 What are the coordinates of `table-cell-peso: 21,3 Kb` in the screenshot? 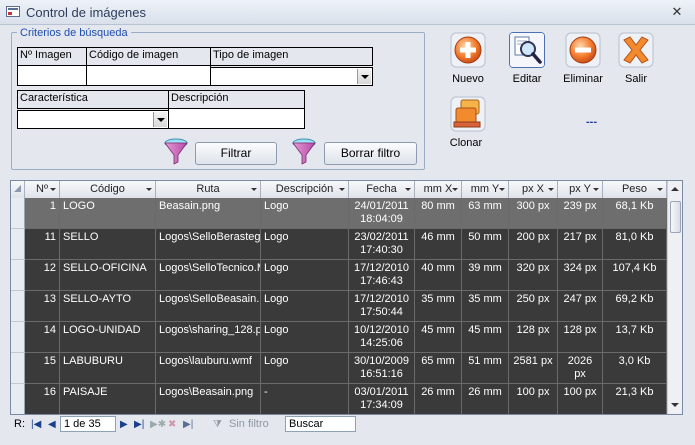 It's located at (635, 399).